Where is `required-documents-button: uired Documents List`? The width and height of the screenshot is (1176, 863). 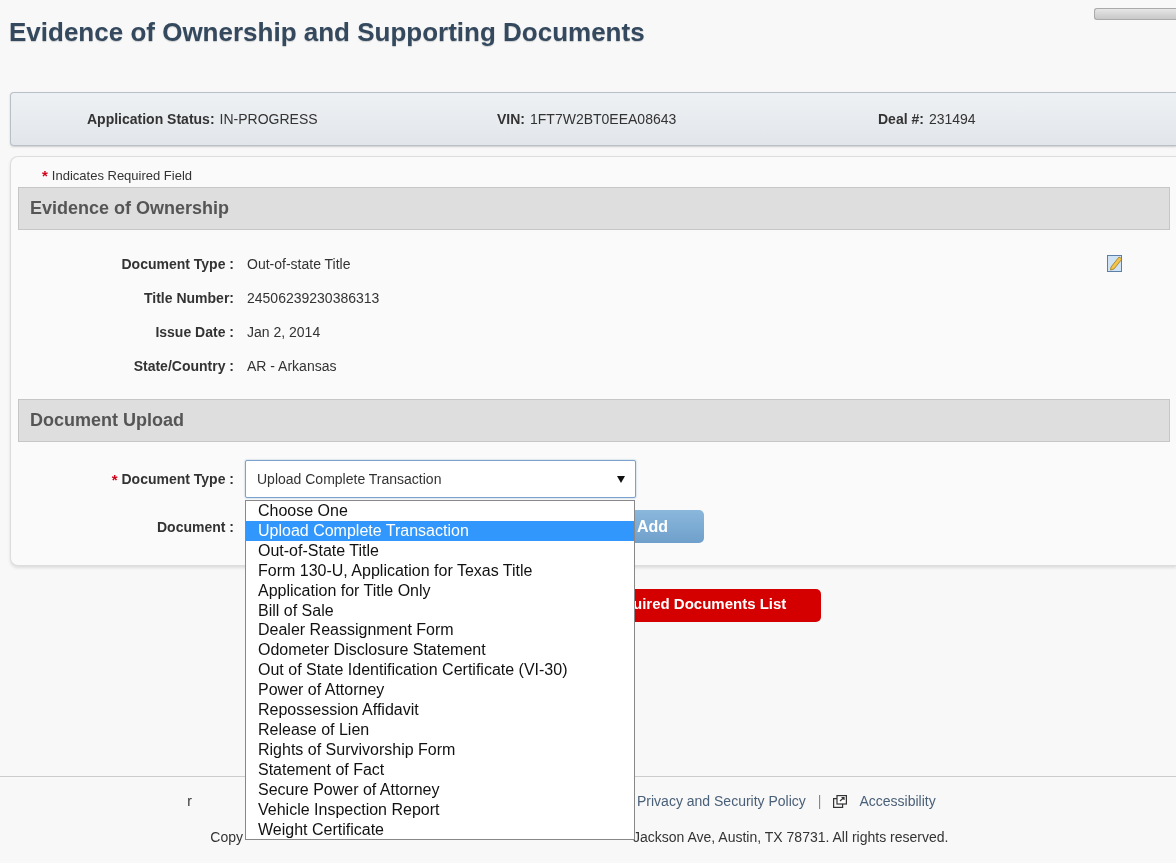
required-documents-button: uired Documents List is located at coordinates (727, 605).